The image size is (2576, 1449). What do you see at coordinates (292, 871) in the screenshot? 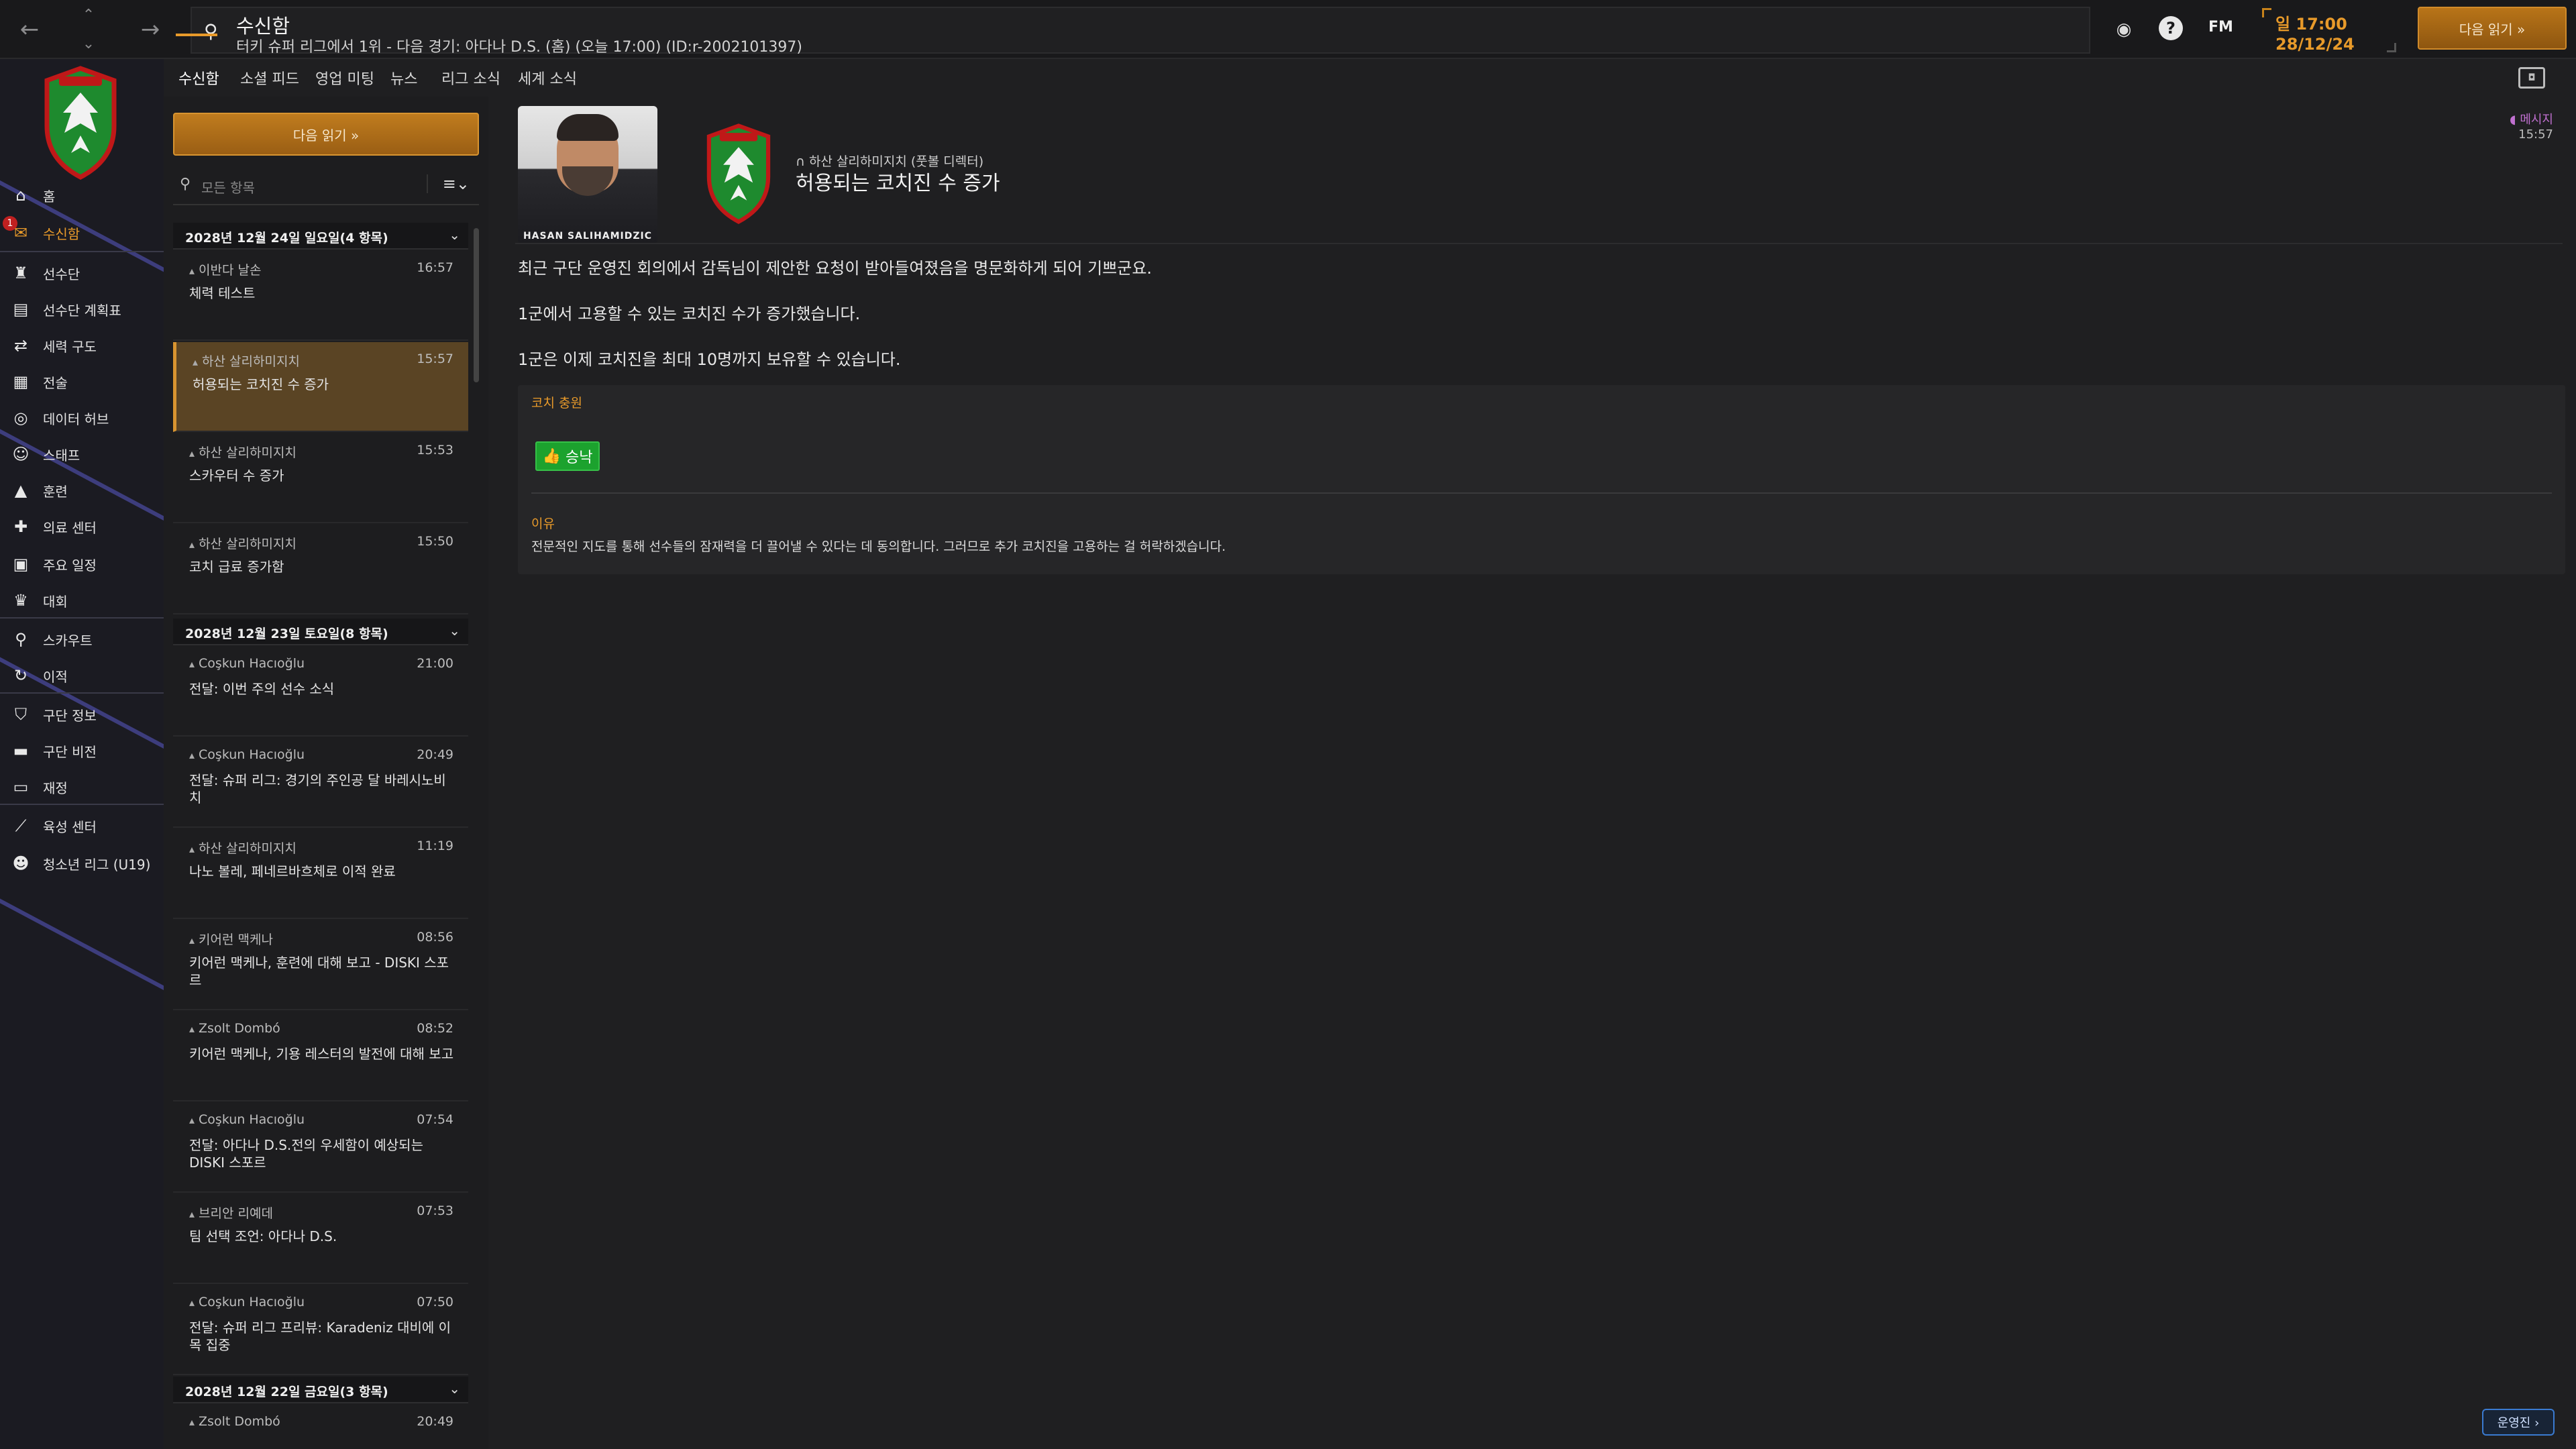
I see `message-subject: 나노 볼레, 페네르바흐체로 이적 완료` at bounding box center [292, 871].